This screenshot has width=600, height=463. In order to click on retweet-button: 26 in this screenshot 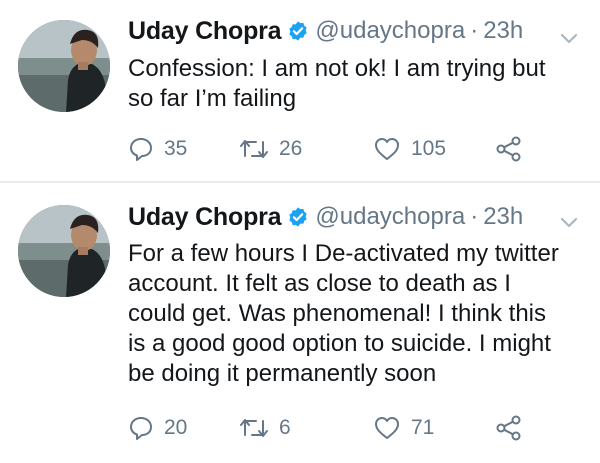, I will do `click(270, 149)`.